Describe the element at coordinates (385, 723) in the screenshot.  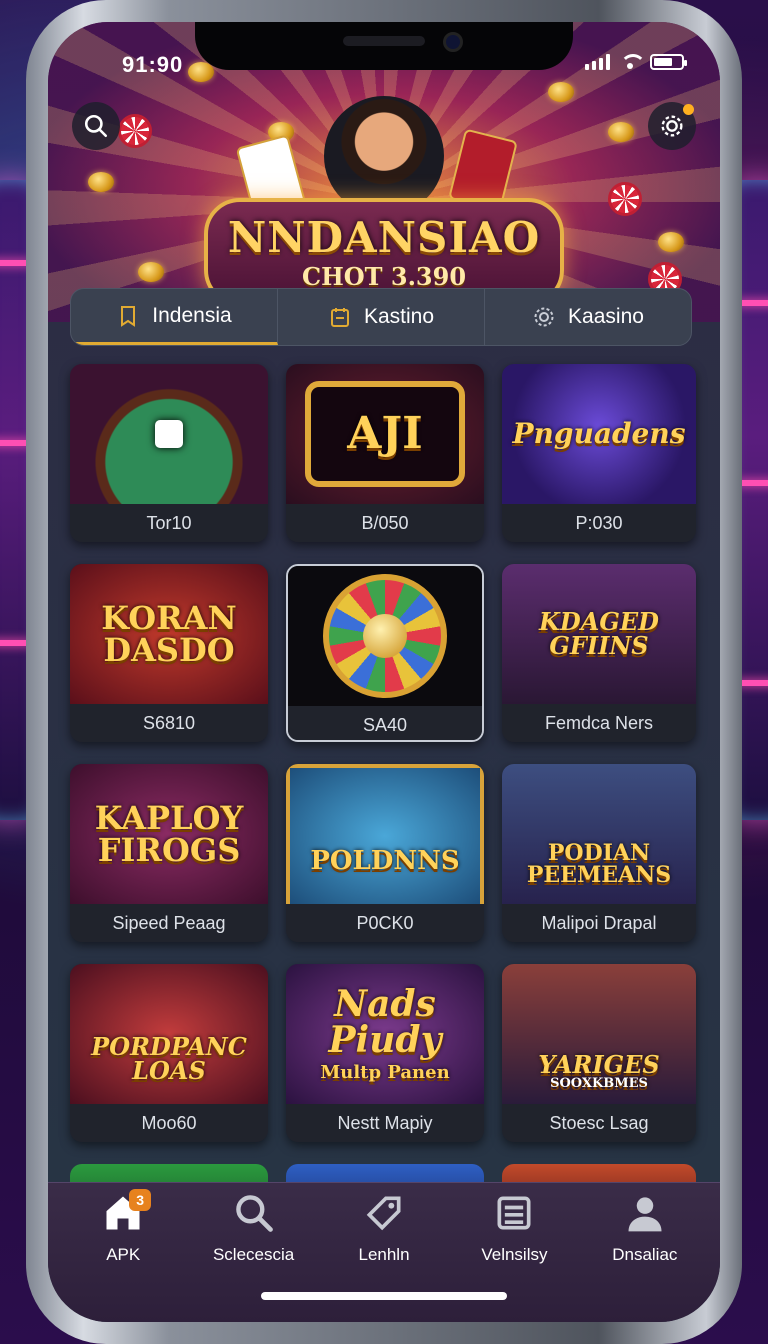
I see `game-caption: SA40` at that location.